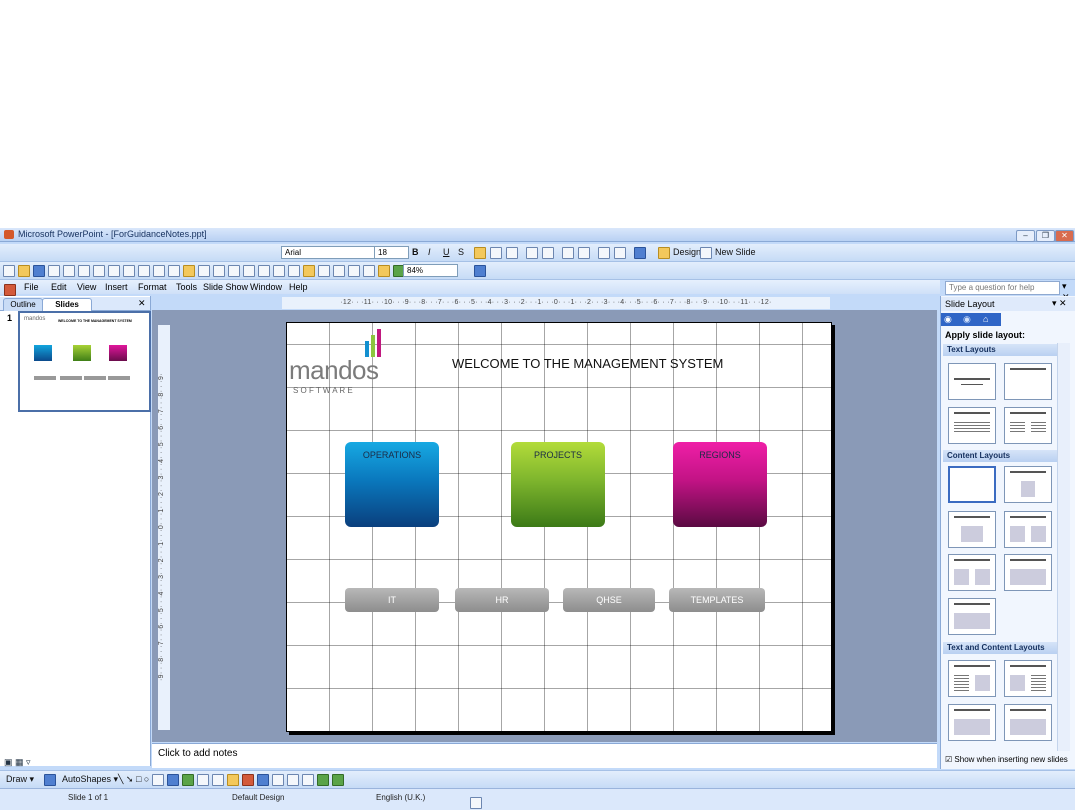 Image resolution: width=1075 pixels, height=810 pixels. I want to click on align-left-icon, so click(481, 252).